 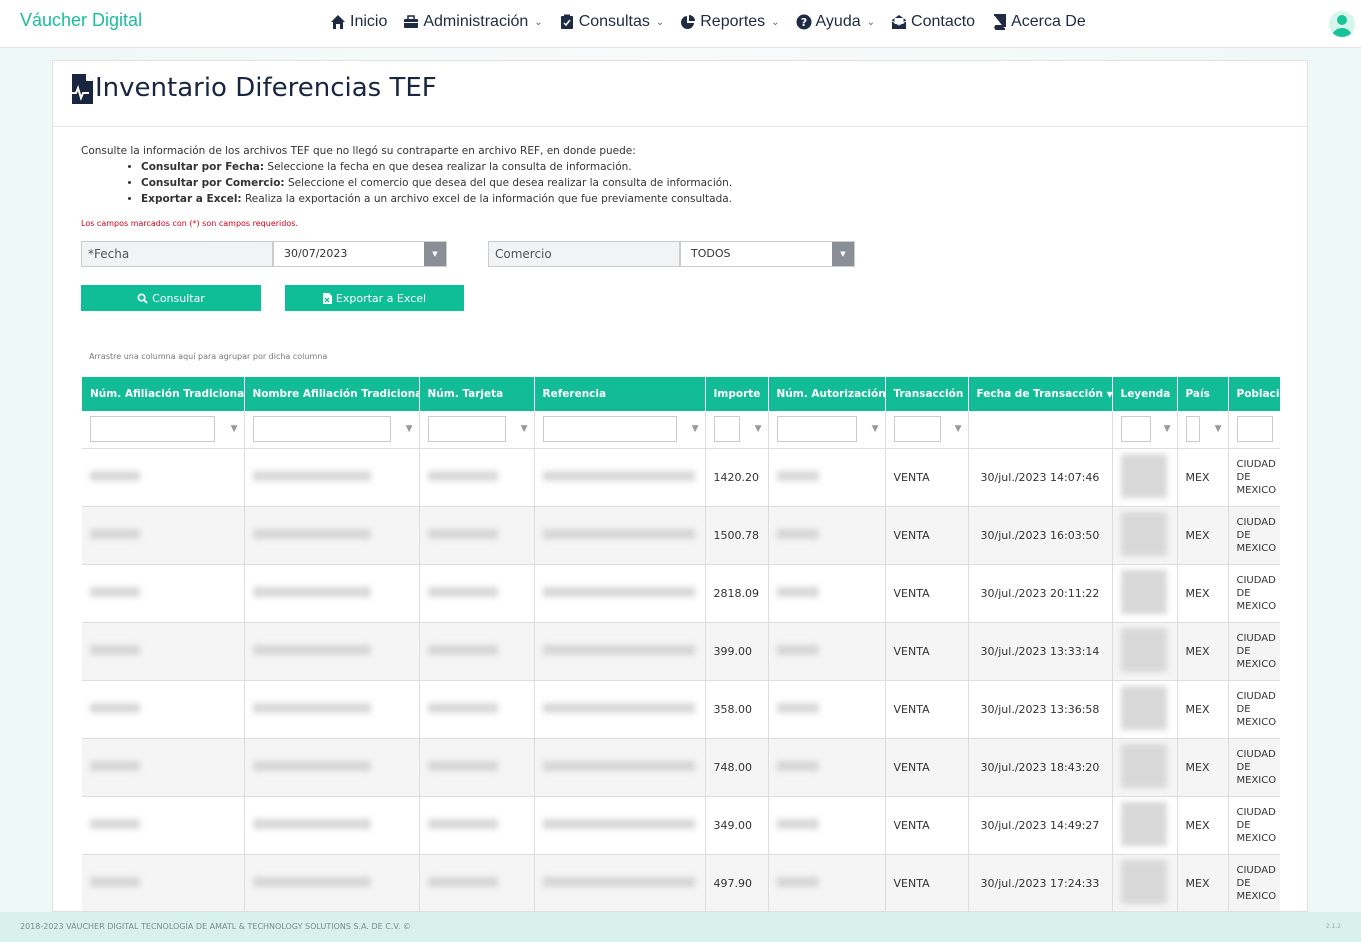 What do you see at coordinates (411, 21) in the screenshot?
I see `briefcase-icon` at bounding box center [411, 21].